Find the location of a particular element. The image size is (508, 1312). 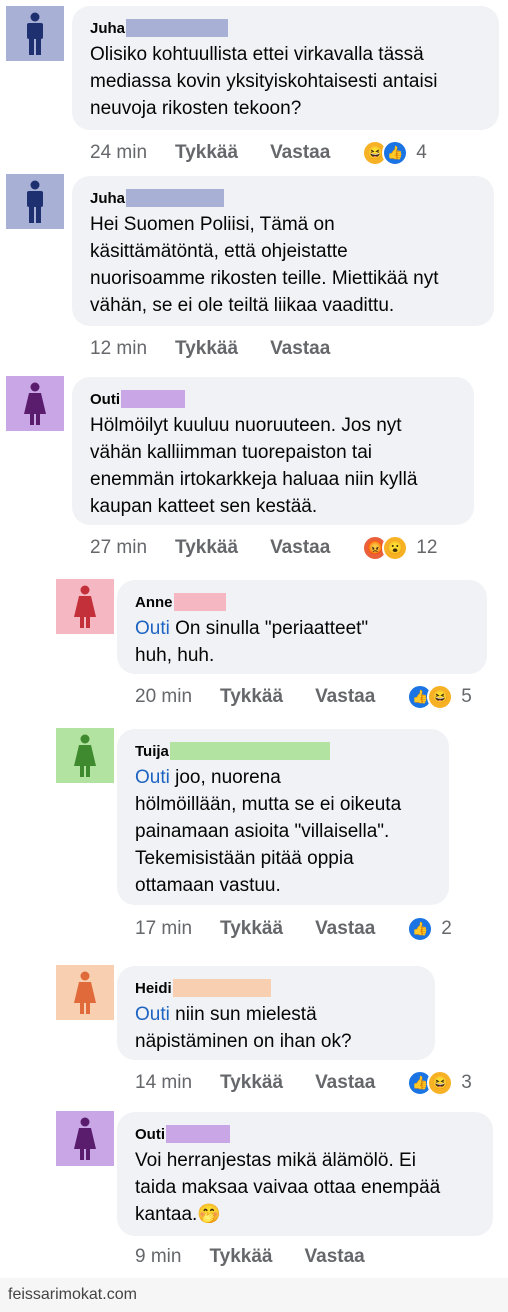

reaction-count: 2 is located at coordinates (446, 928).